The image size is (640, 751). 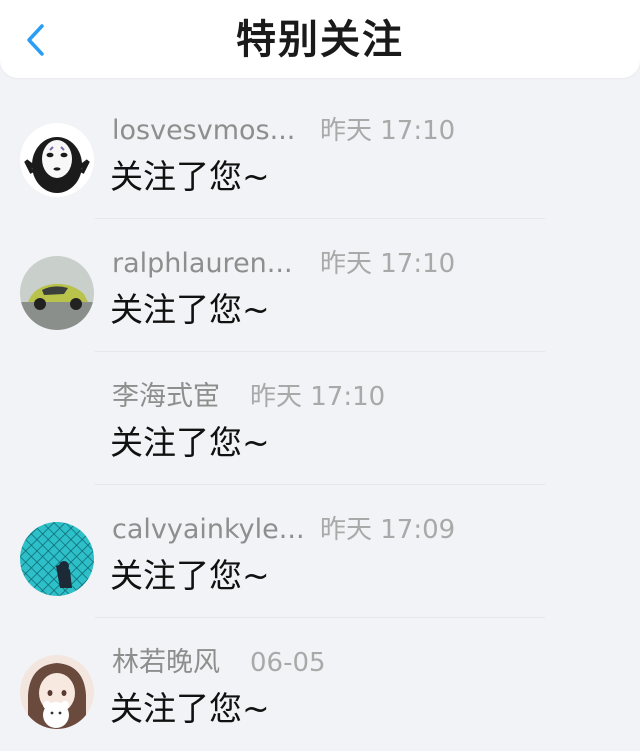 I want to click on fence-sky-icon, so click(x=57, y=559).